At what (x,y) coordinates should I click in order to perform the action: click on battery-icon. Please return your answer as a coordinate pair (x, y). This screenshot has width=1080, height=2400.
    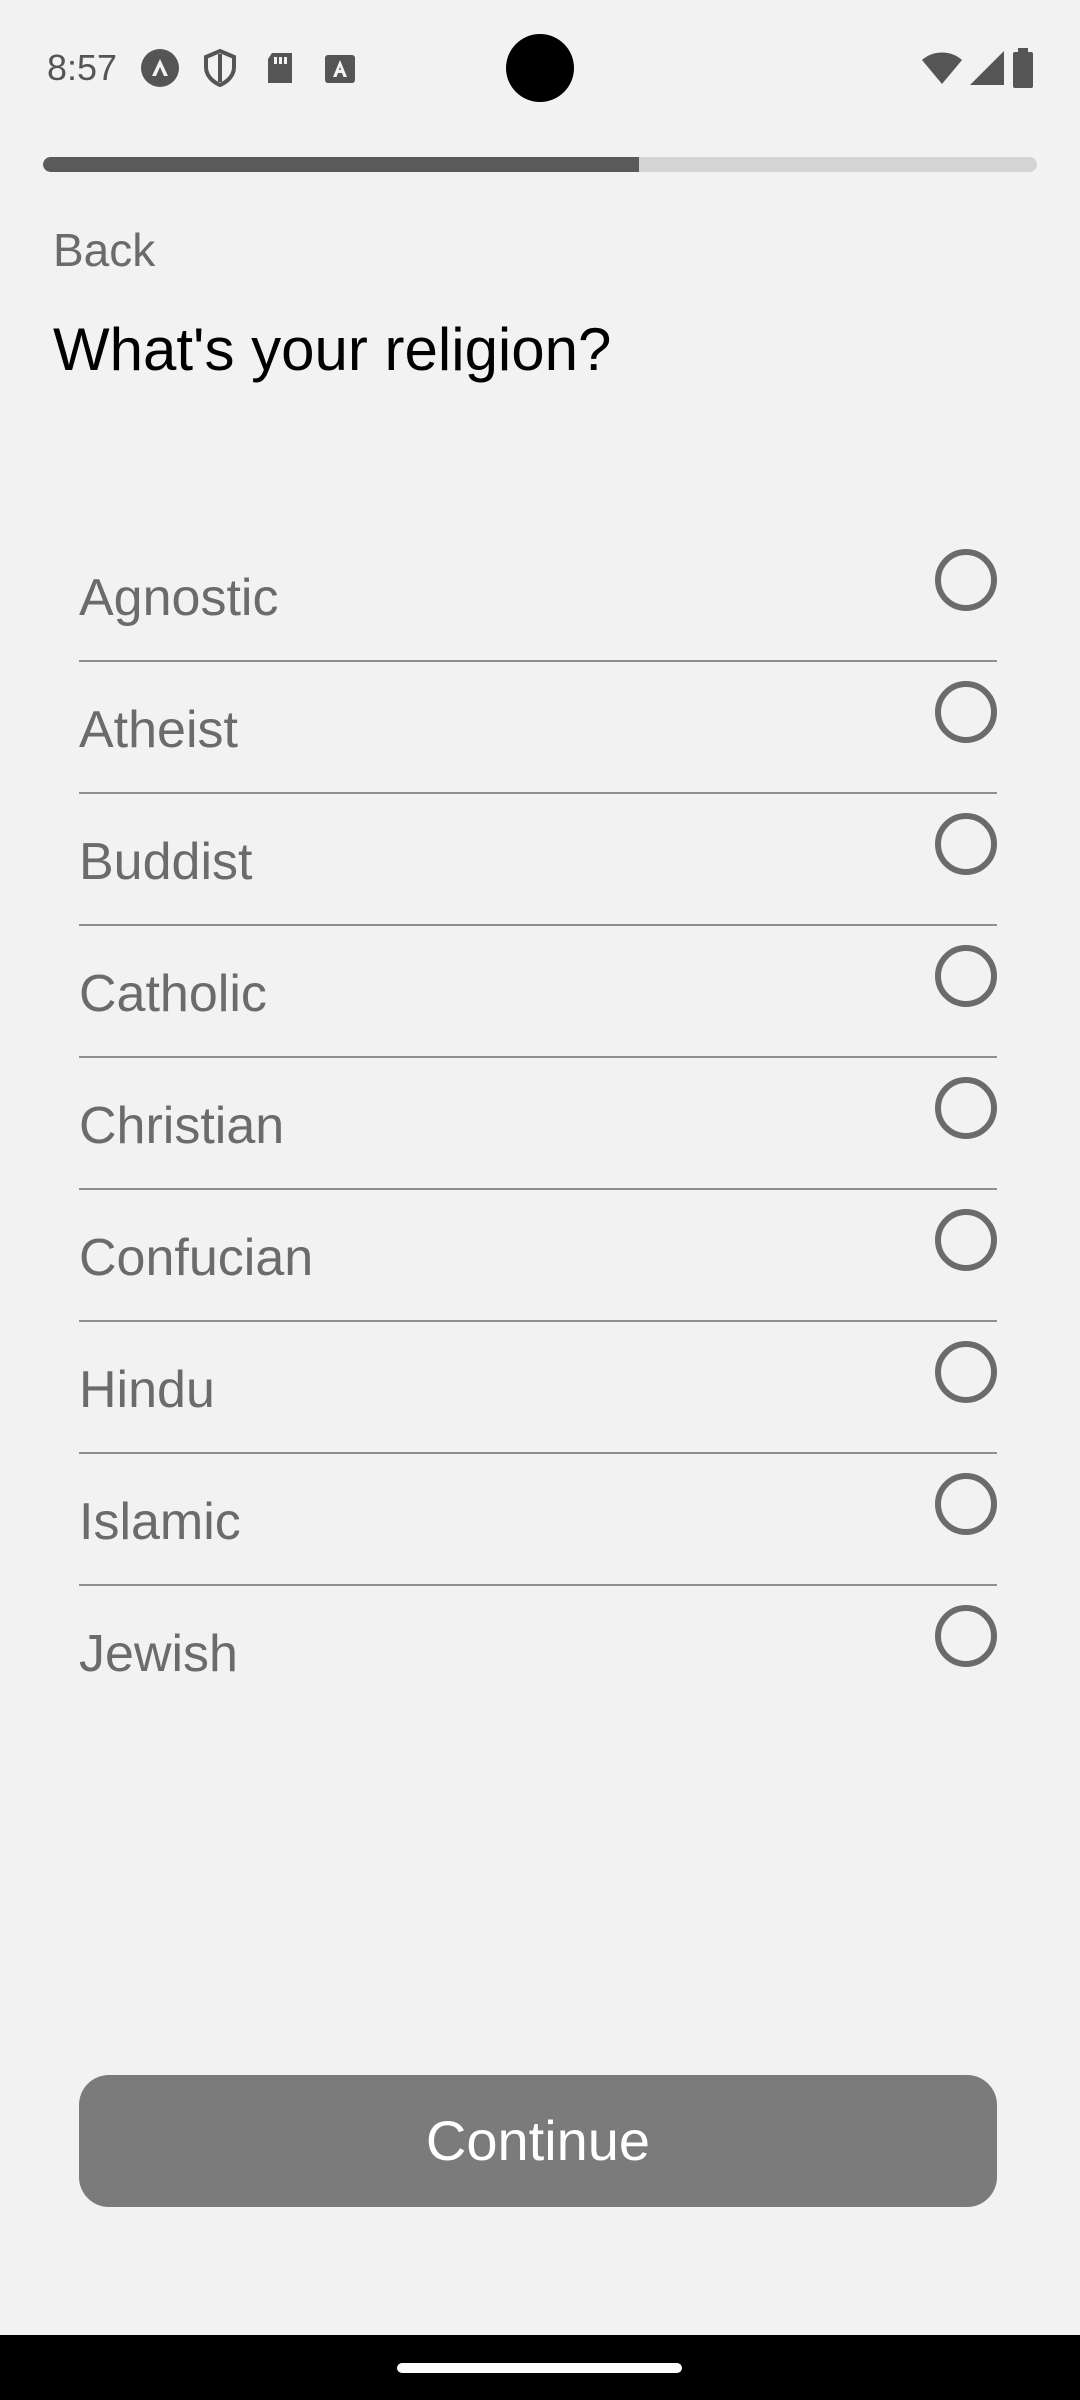
    Looking at the image, I should click on (1023, 70).